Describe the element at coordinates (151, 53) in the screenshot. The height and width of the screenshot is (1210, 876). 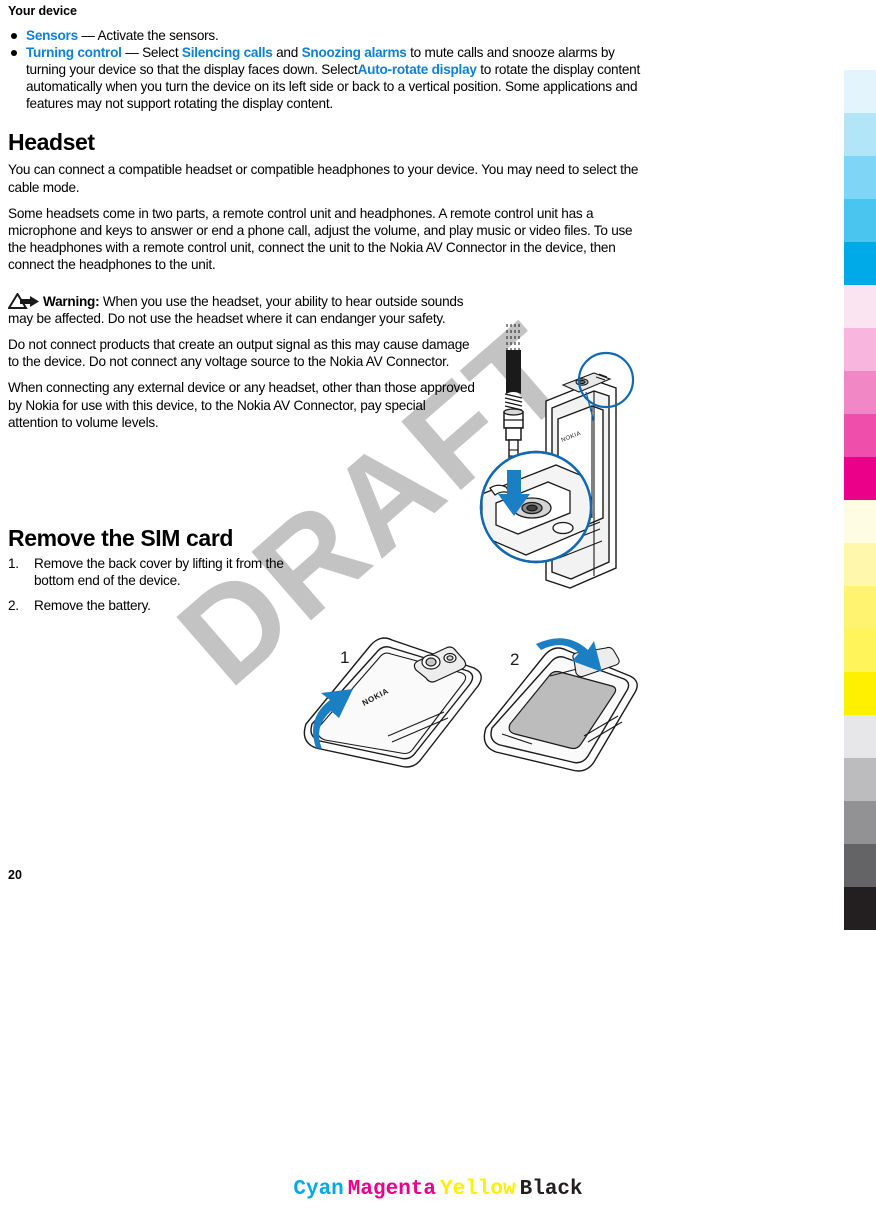
I see `turning-control-text-1: — Select` at that location.